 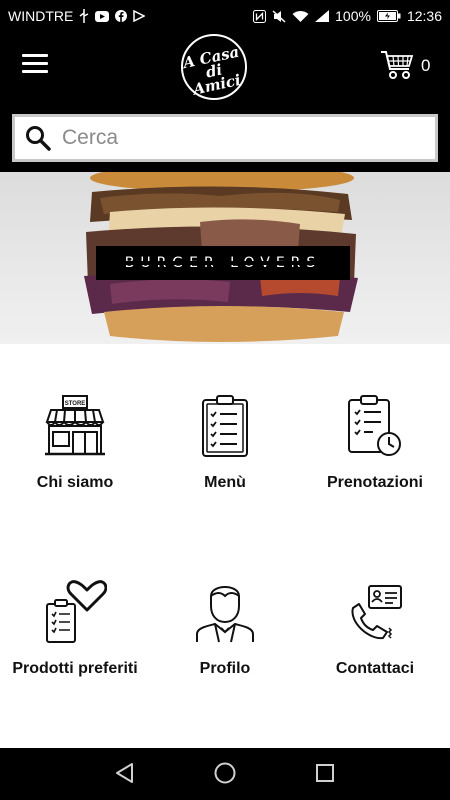 What do you see at coordinates (75, 668) in the screenshot?
I see `tile-label: Prodotti preferiti` at bounding box center [75, 668].